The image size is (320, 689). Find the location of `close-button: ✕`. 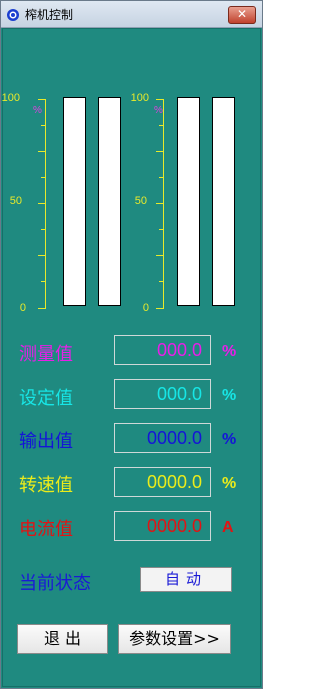

close-button: ✕ is located at coordinates (242, 15).